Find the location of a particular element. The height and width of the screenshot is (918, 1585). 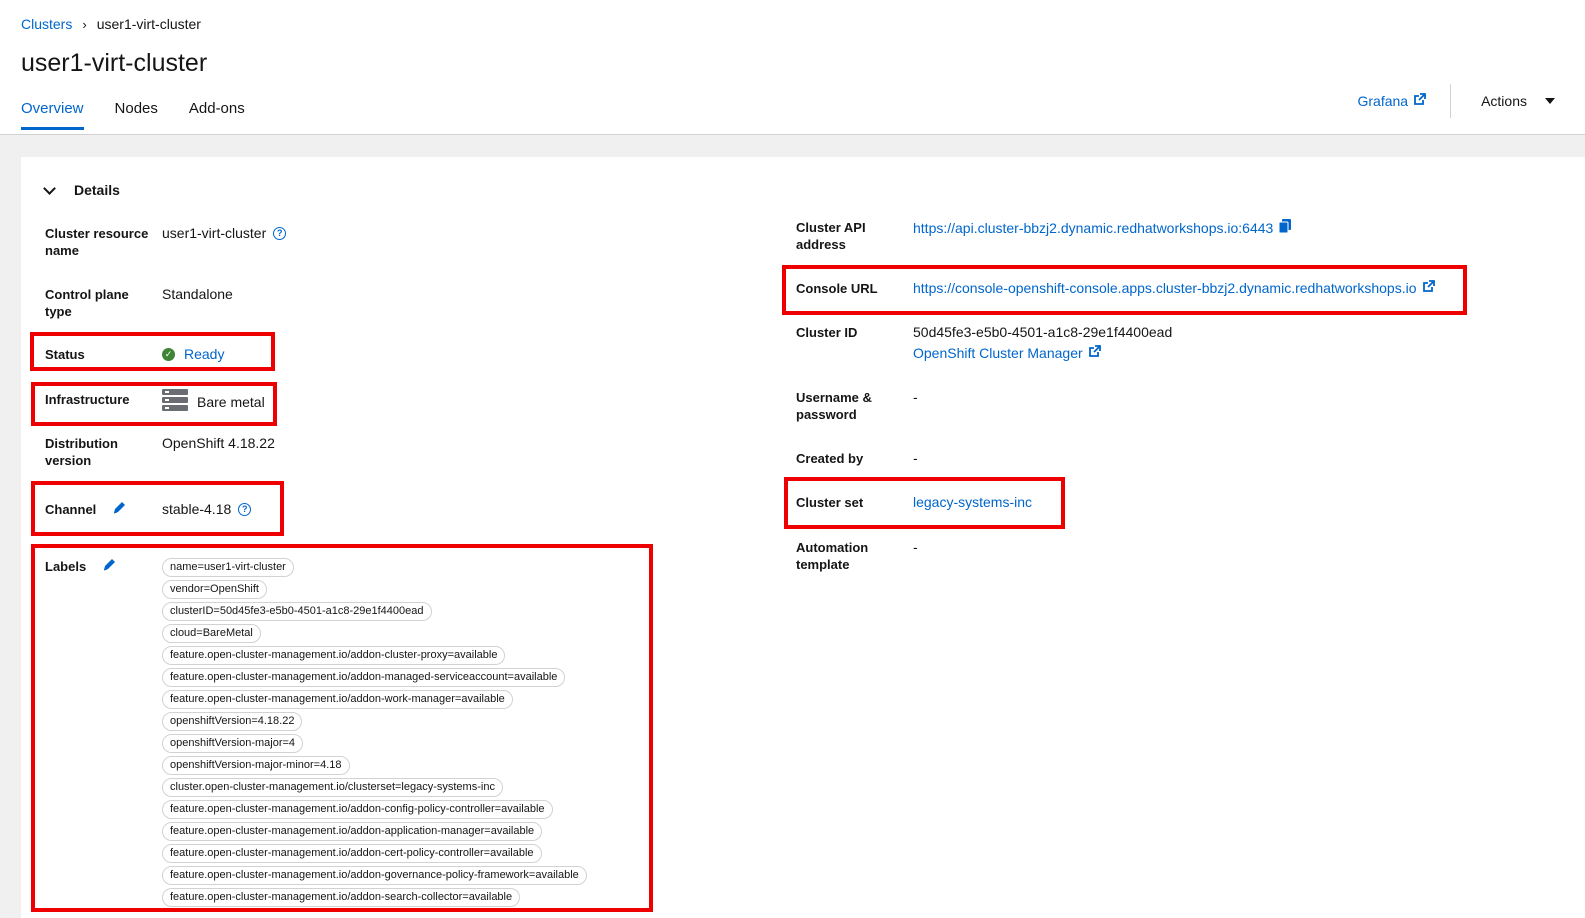

channel-value: stable-4.18 ? is located at coordinates (207, 509).